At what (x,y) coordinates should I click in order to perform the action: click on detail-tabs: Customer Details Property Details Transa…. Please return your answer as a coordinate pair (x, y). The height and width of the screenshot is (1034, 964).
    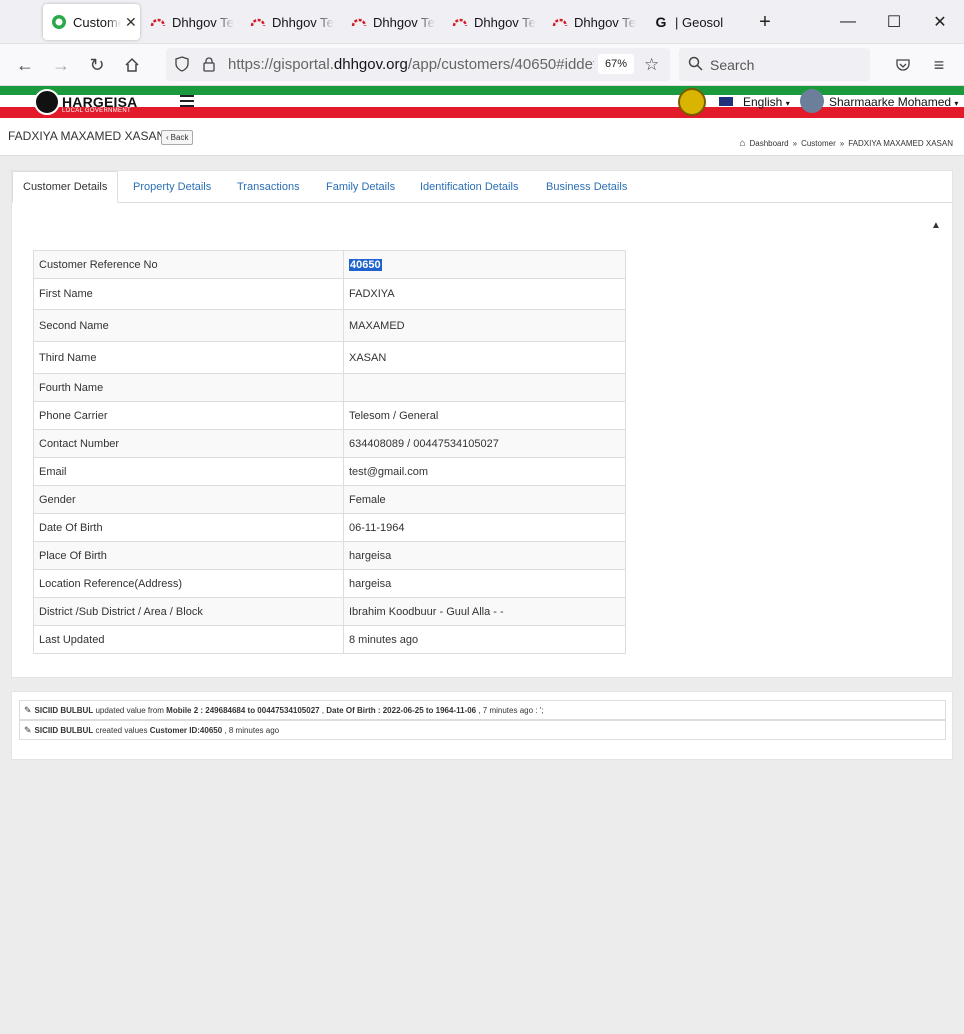
    Looking at the image, I should click on (482, 187).